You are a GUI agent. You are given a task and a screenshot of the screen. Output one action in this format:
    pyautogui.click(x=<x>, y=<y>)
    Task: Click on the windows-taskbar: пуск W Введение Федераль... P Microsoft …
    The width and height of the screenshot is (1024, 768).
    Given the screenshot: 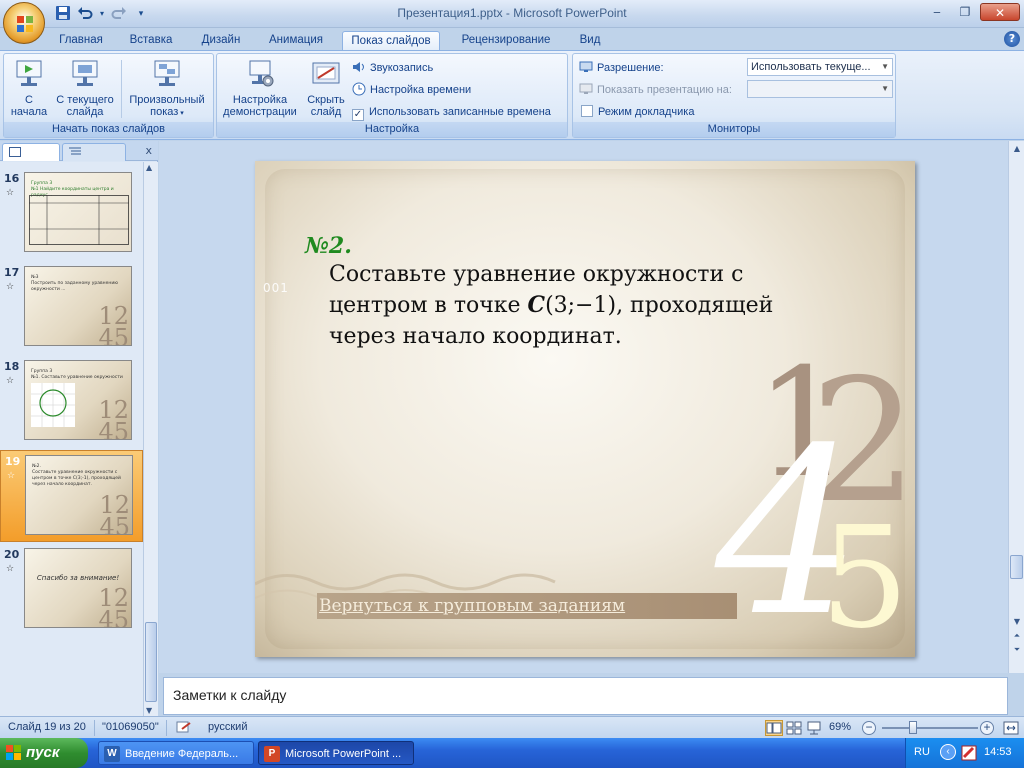 What is the action you would take?
    pyautogui.click(x=512, y=753)
    